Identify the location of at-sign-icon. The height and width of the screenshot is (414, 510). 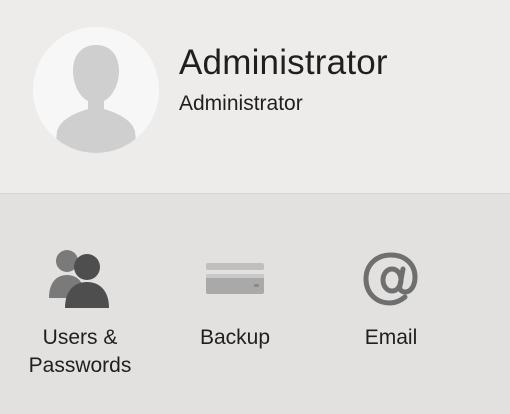
(390, 279).